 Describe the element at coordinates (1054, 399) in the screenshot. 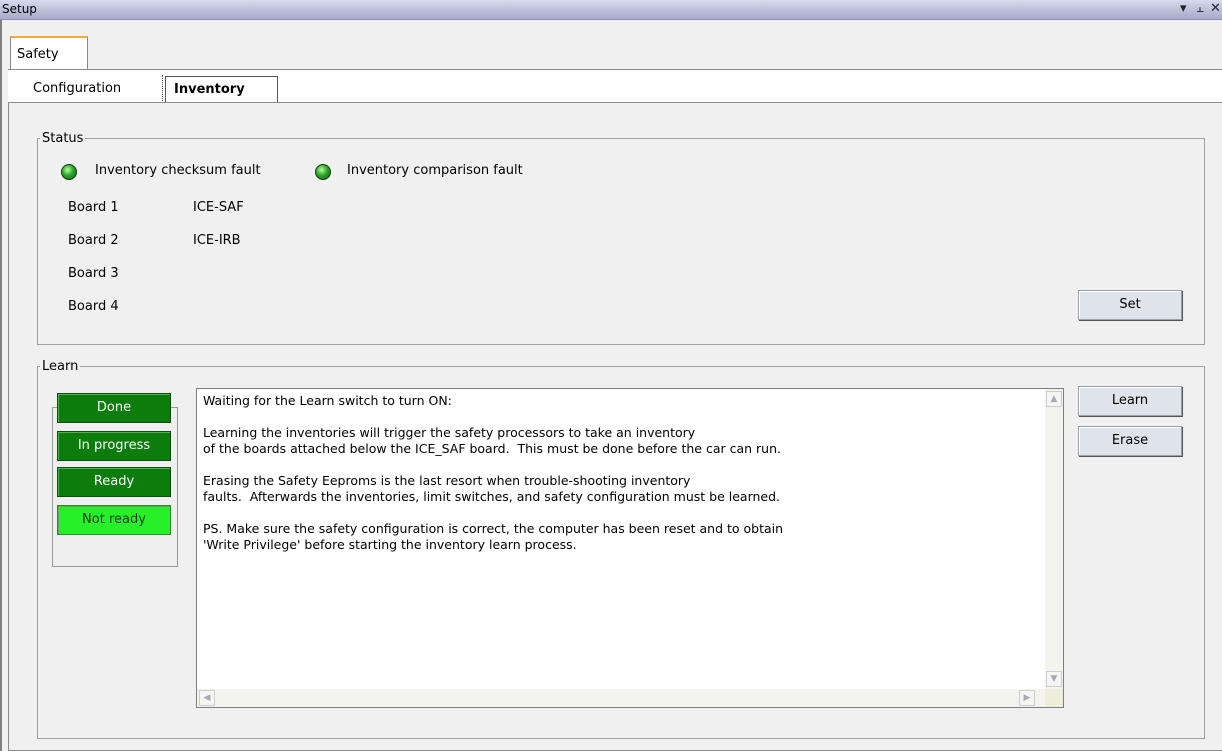

I see `scroll-up-icon: ▲` at that location.